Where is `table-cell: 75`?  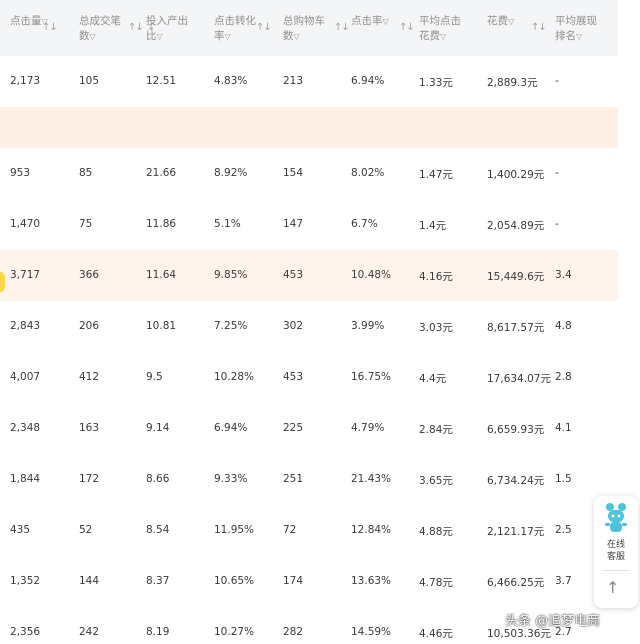
table-cell: 75 is located at coordinates (86, 224).